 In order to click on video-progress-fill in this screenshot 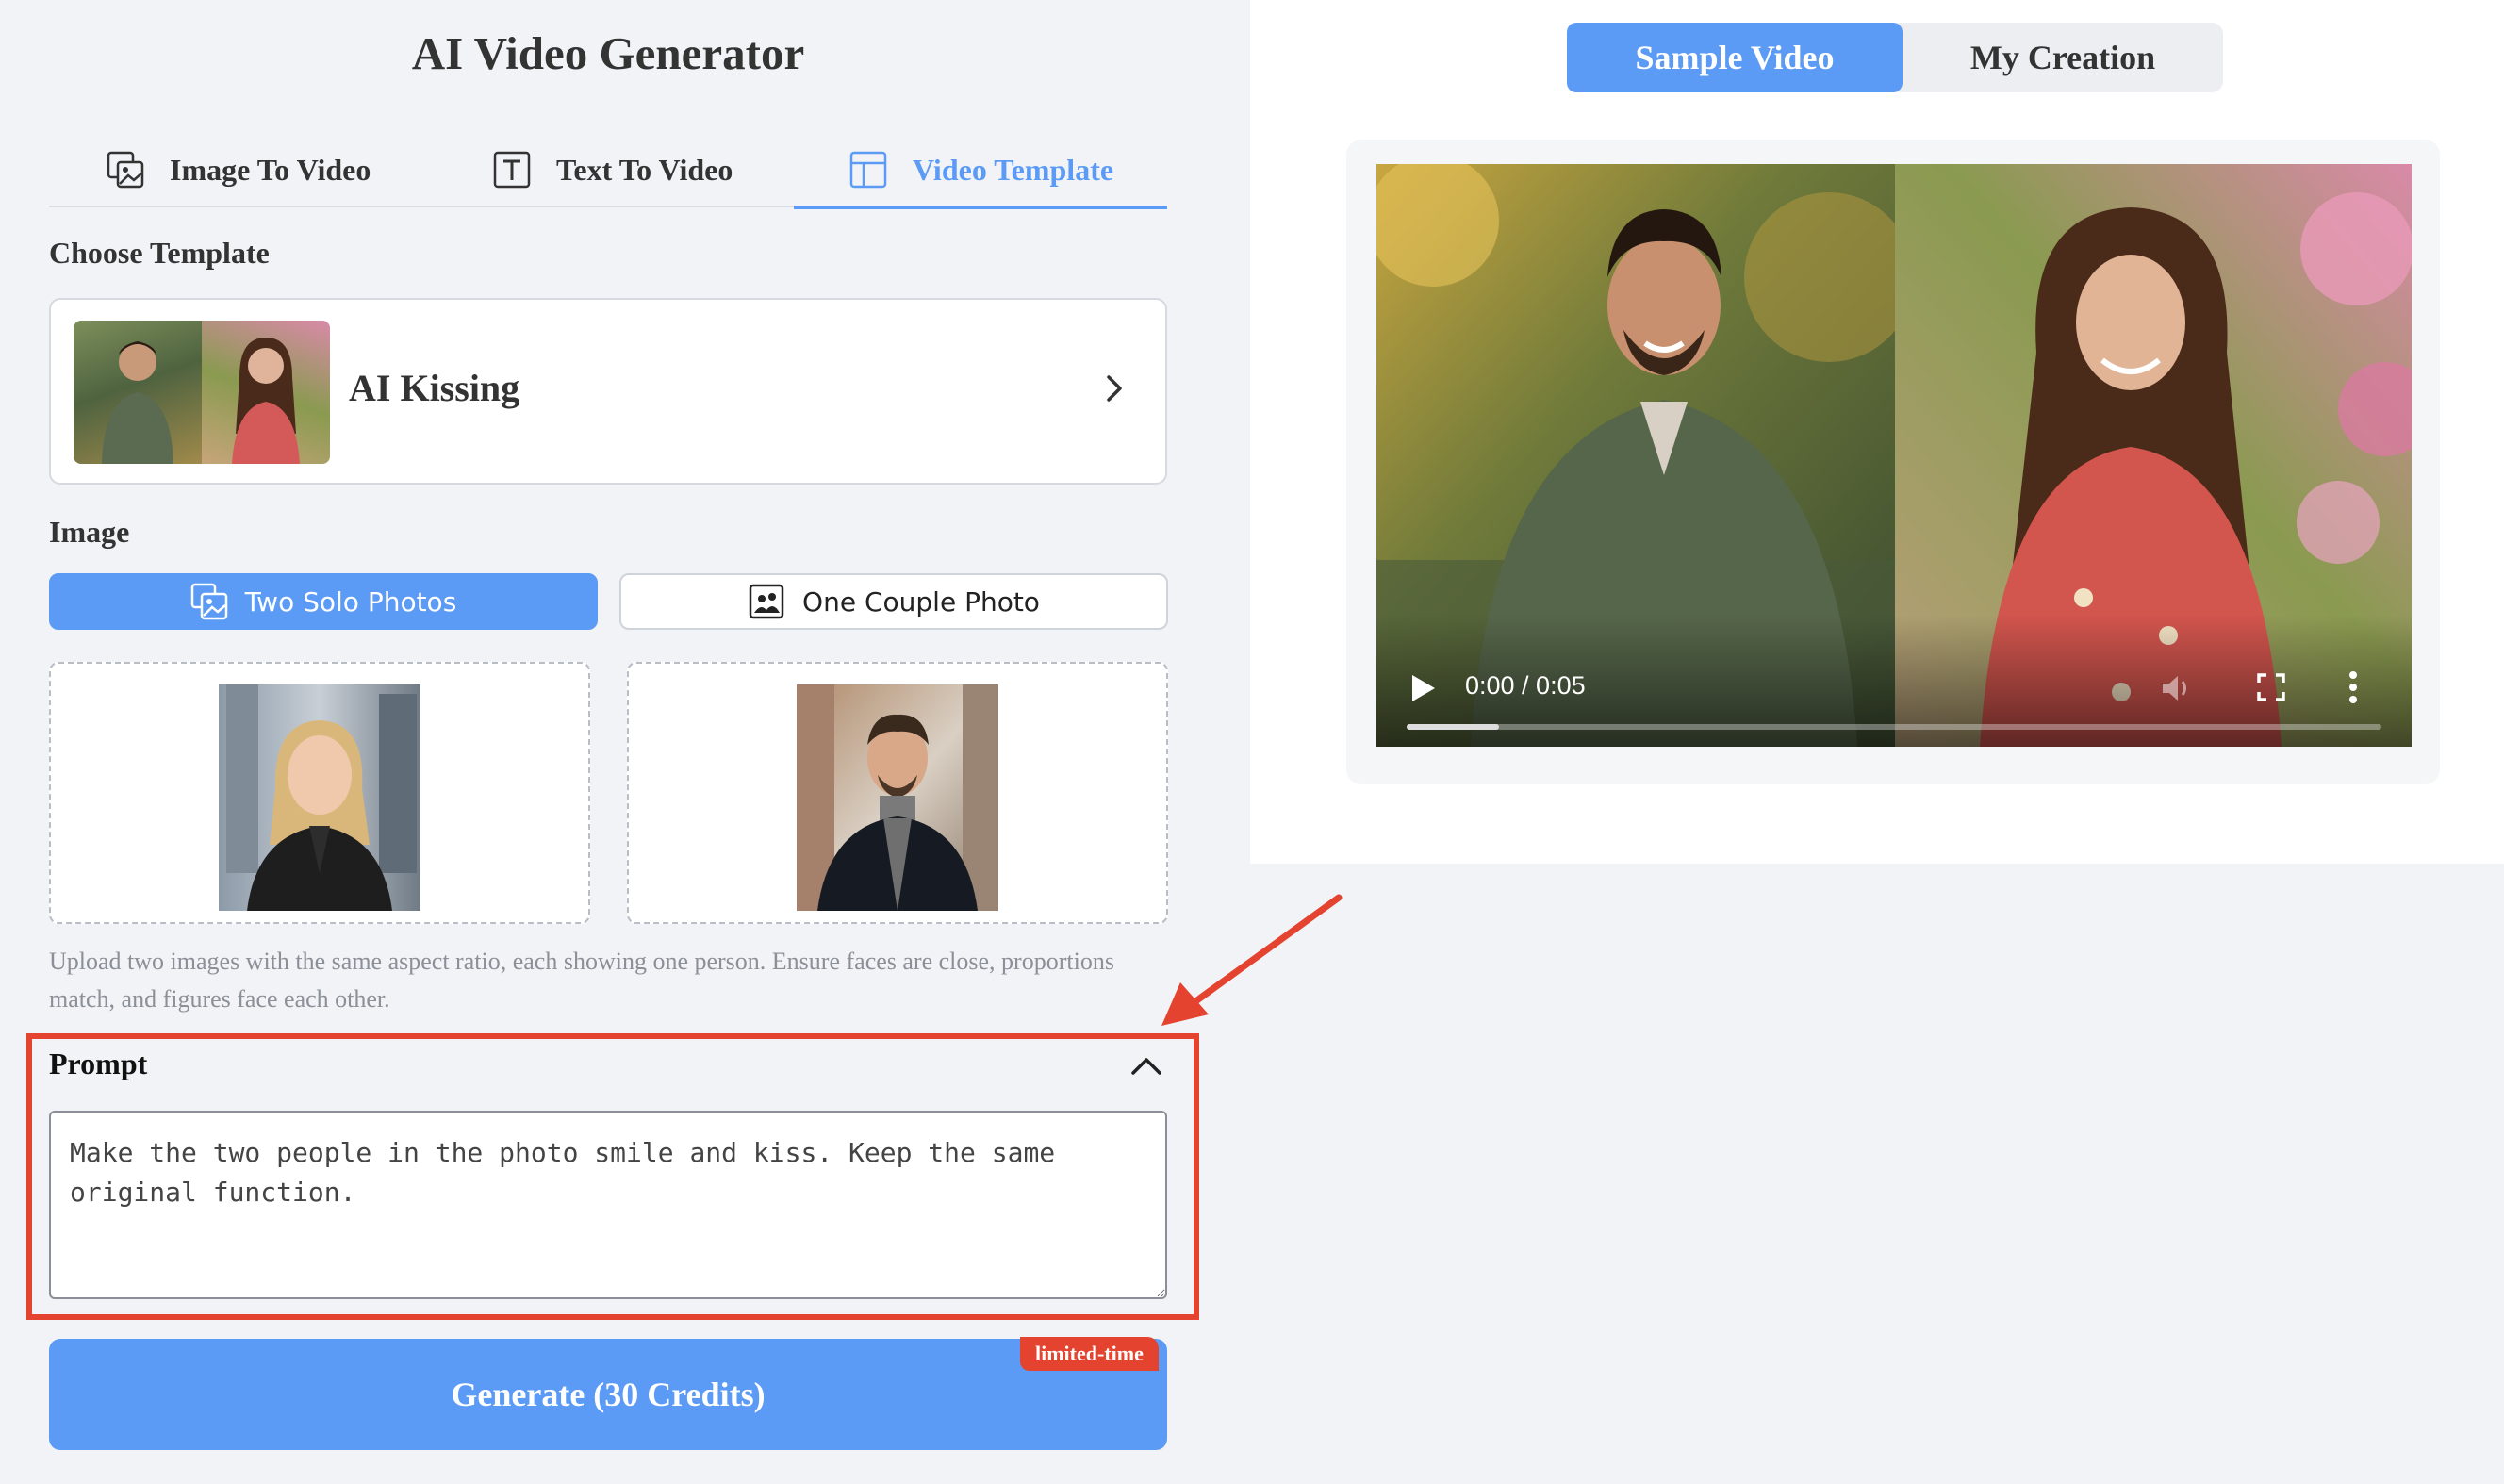, I will do `click(1453, 727)`.